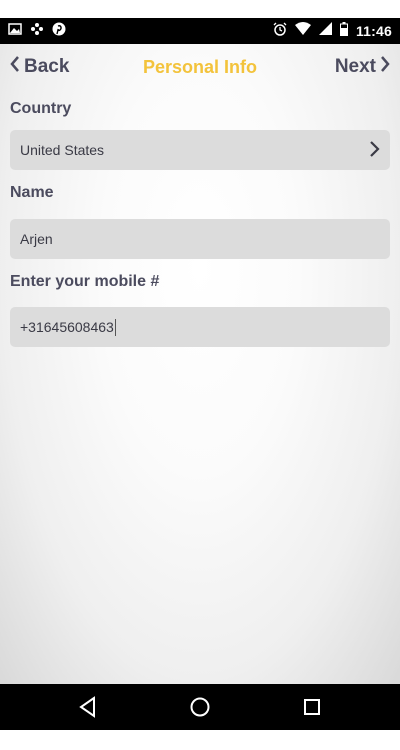 The height and width of the screenshot is (750, 400). What do you see at coordinates (67, 327) in the screenshot?
I see `mobile-value: +31645608463` at bounding box center [67, 327].